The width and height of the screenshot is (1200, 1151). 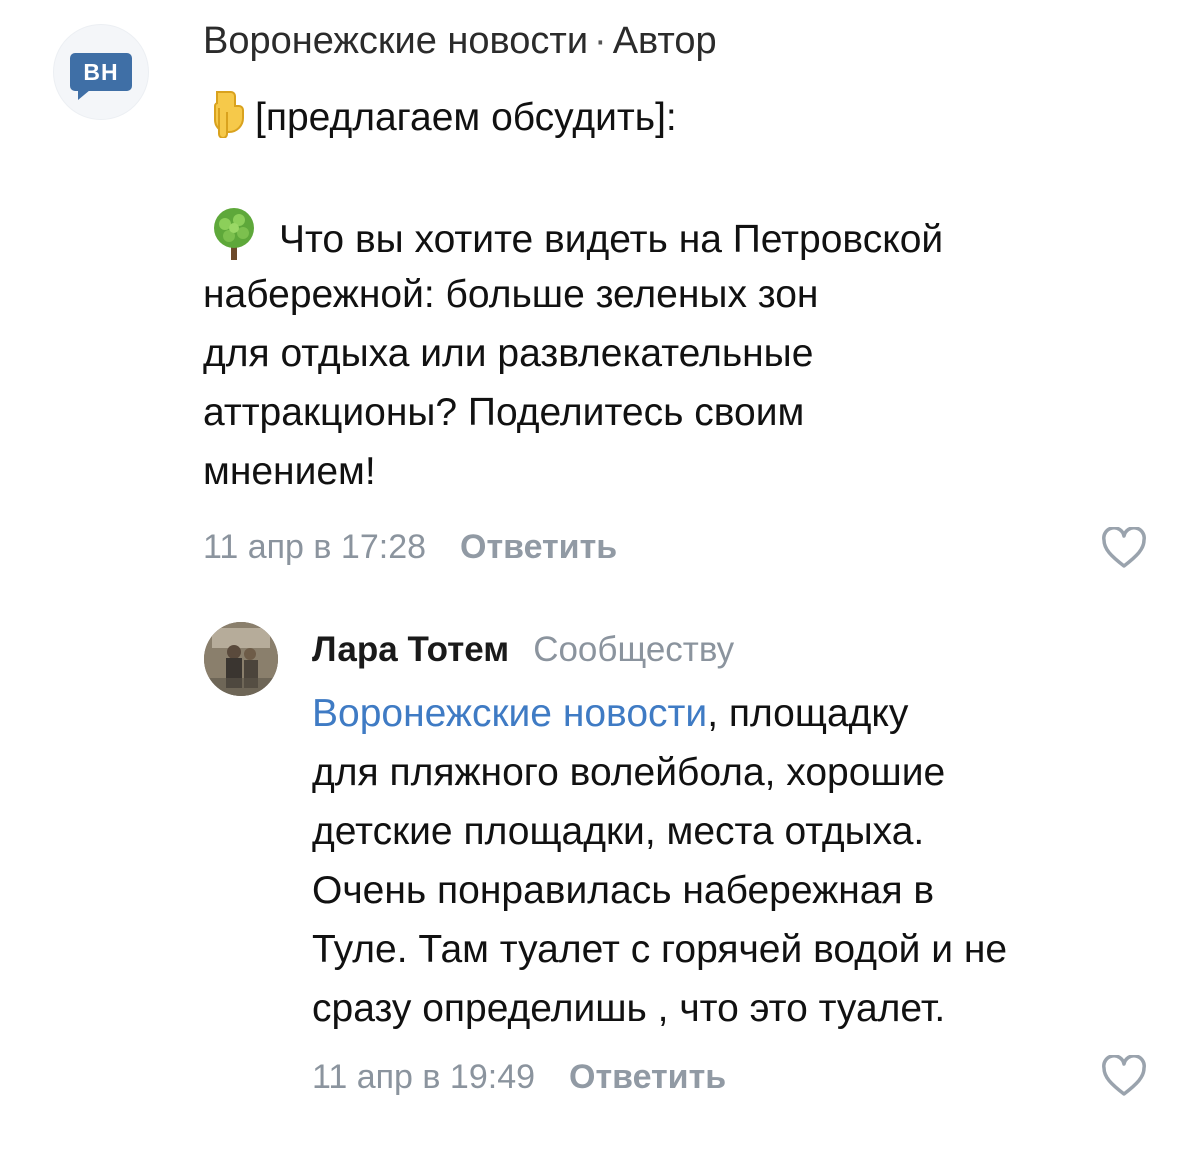 What do you see at coordinates (623, 890) in the screenshot?
I see `comment-line: Очень понравилась набережная в` at bounding box center [623, 890].